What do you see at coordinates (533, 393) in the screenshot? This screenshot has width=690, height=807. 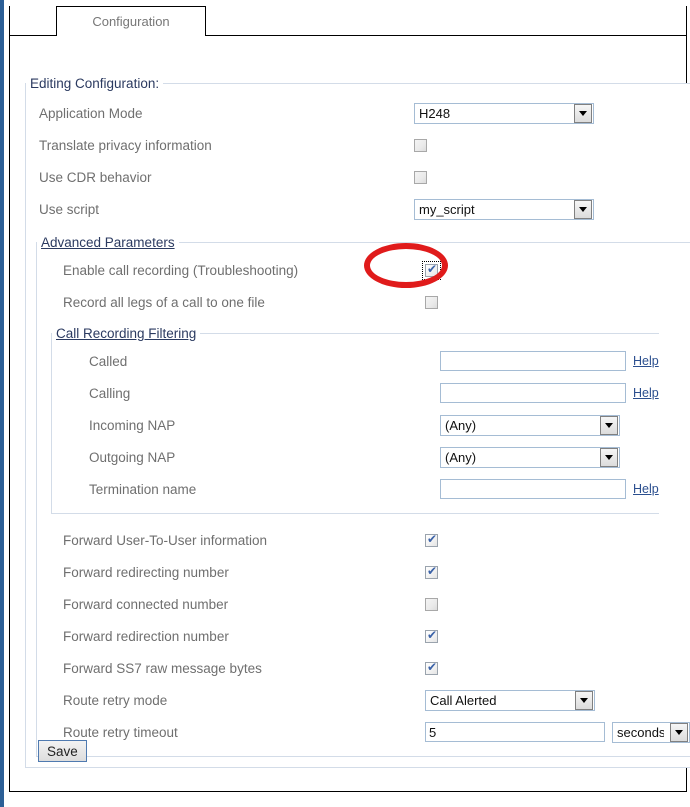 I see `calling-input` at bounding box center [533, 393].